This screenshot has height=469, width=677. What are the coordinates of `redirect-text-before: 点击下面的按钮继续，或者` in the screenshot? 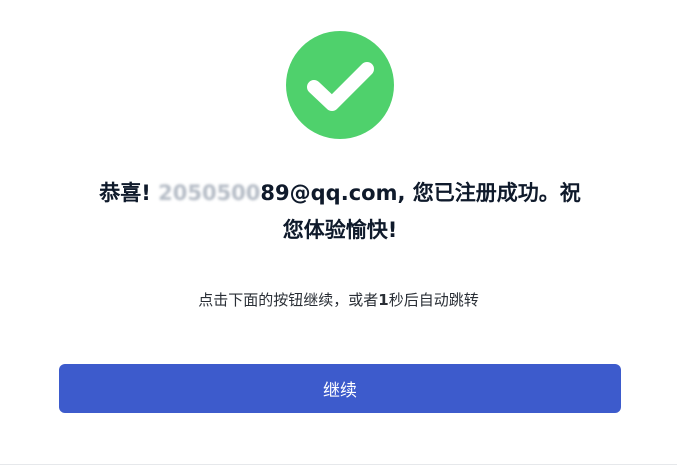 It's located at (288, 300).